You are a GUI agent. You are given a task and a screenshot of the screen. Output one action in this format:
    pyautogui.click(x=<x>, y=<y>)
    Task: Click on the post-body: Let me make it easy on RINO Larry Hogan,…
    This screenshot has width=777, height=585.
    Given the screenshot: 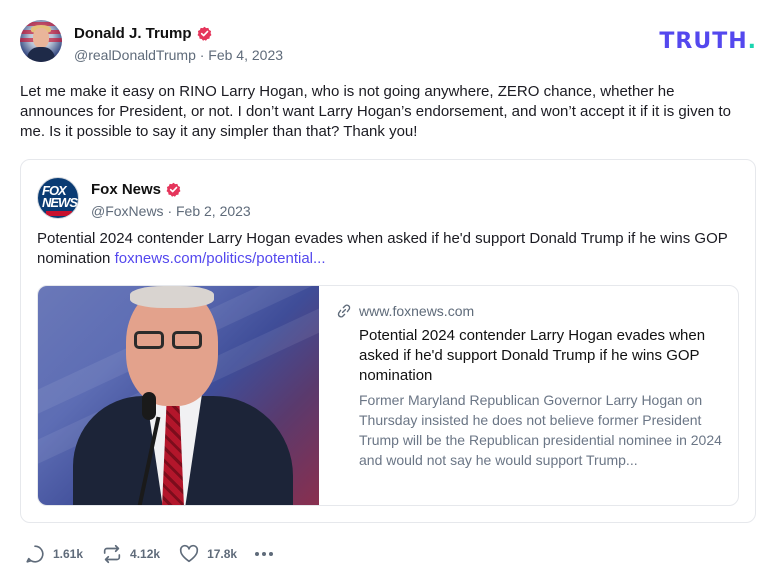 What is the action you would take?
    pyautogui.click(x=375, y=111)
    